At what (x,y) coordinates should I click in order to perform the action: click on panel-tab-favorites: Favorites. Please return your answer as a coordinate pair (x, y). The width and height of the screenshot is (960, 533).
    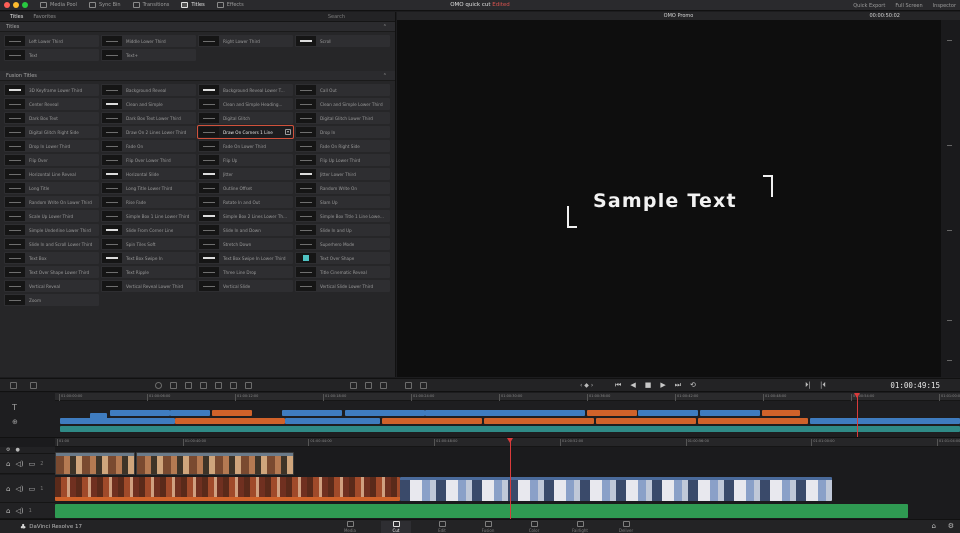
    Looking at the image, I should click on (44, 17).